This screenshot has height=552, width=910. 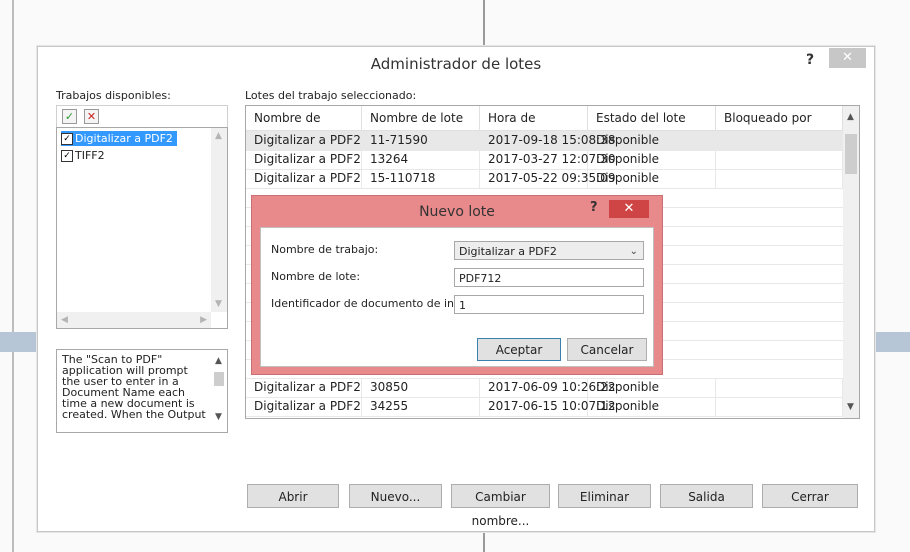 I want to click on table-cell: 2017-05-22 09:35:09, so click(x=547, y=178).